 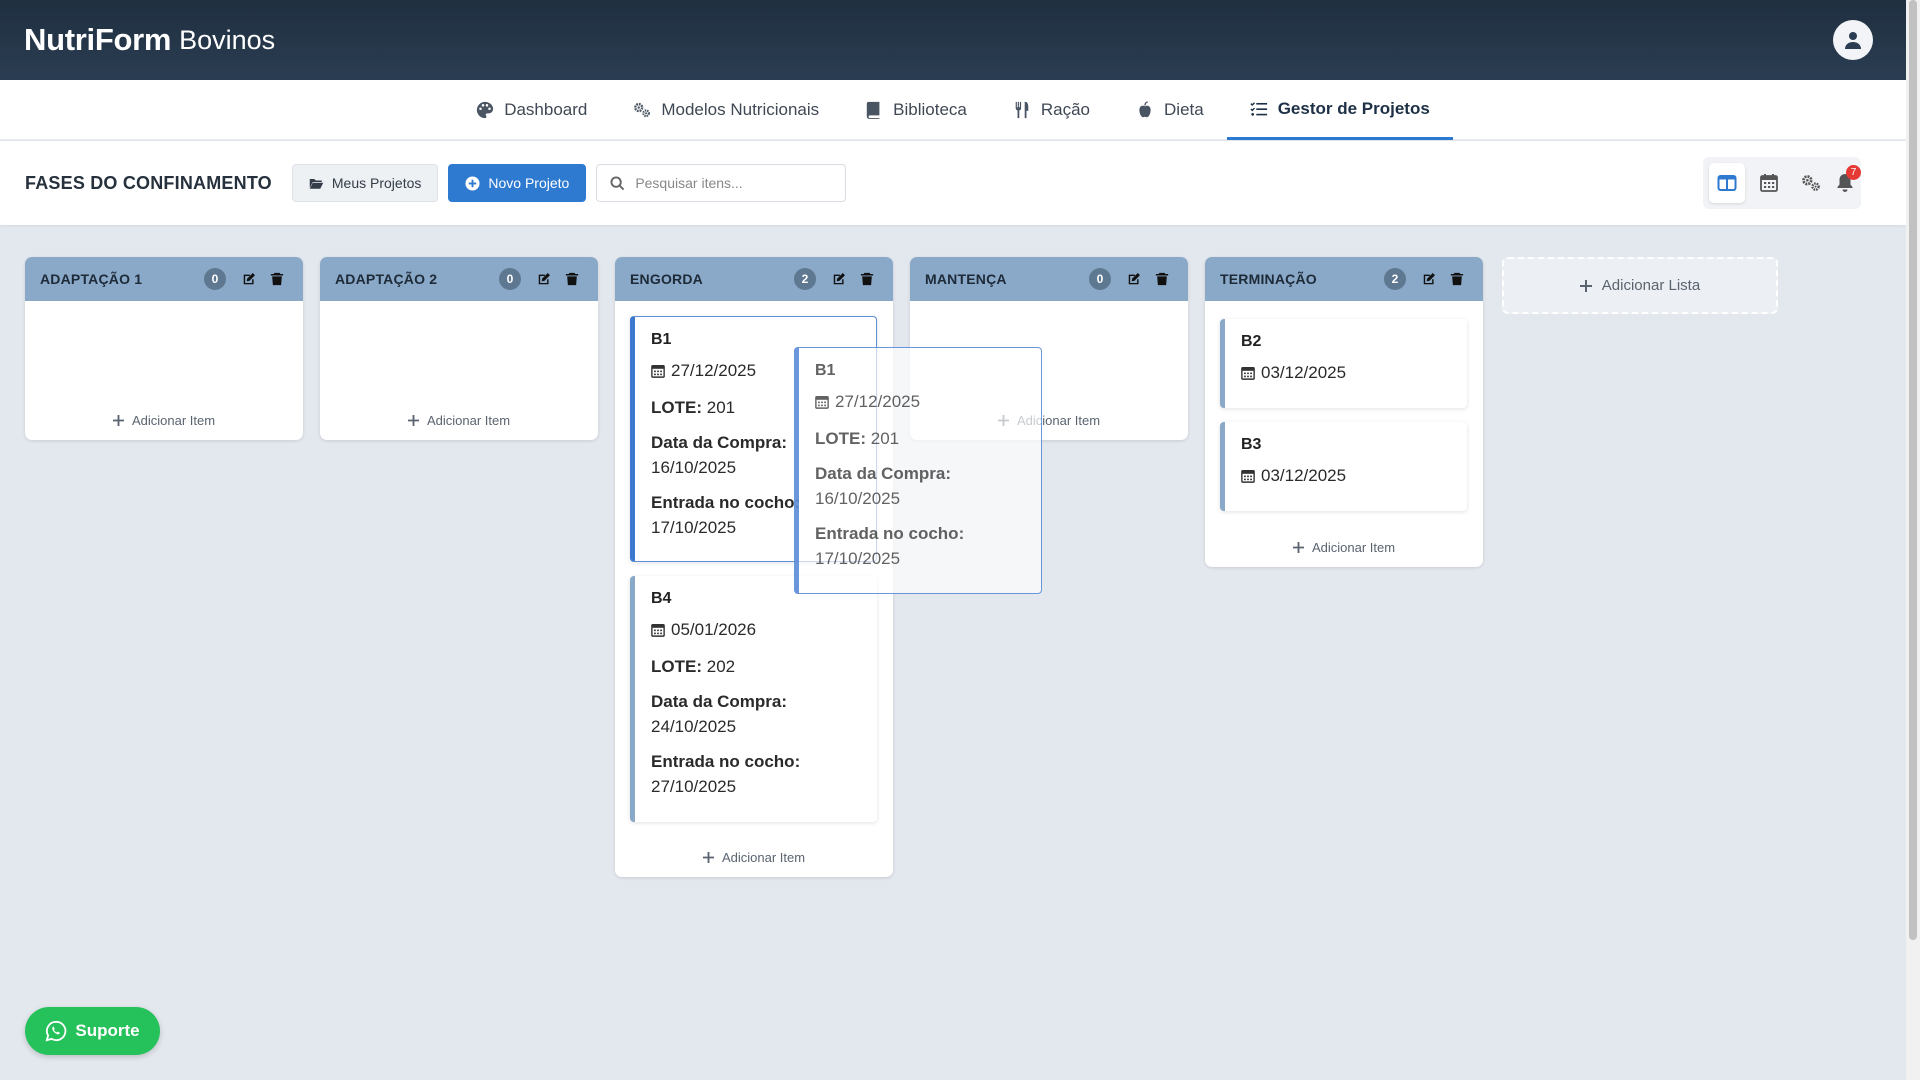 What do you see at coordinates (459, 348) in the screenshot?
I see `list-column: ADAPTAÇÃO 2 0 Adicionar Item` at bounding box center [459, 348].